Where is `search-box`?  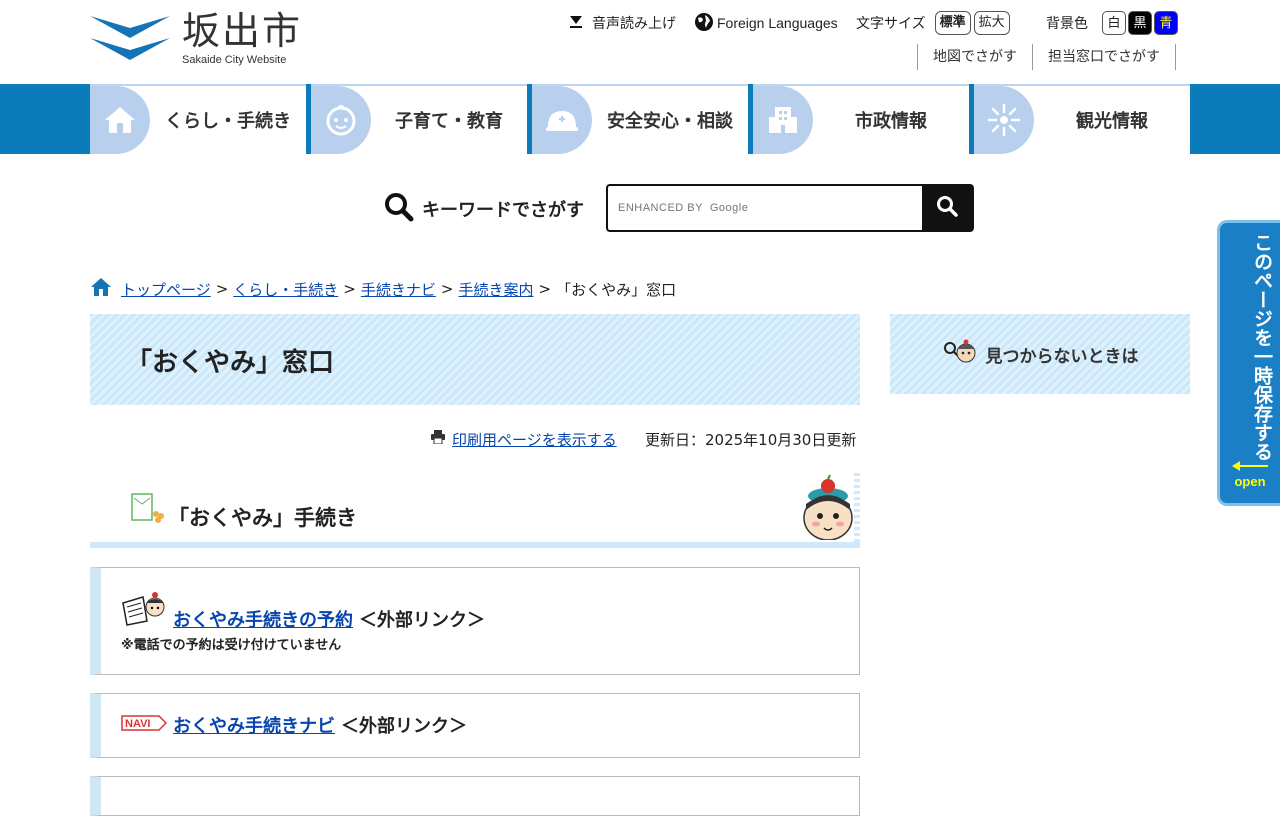 search-box is located at coordinates (790, 208).